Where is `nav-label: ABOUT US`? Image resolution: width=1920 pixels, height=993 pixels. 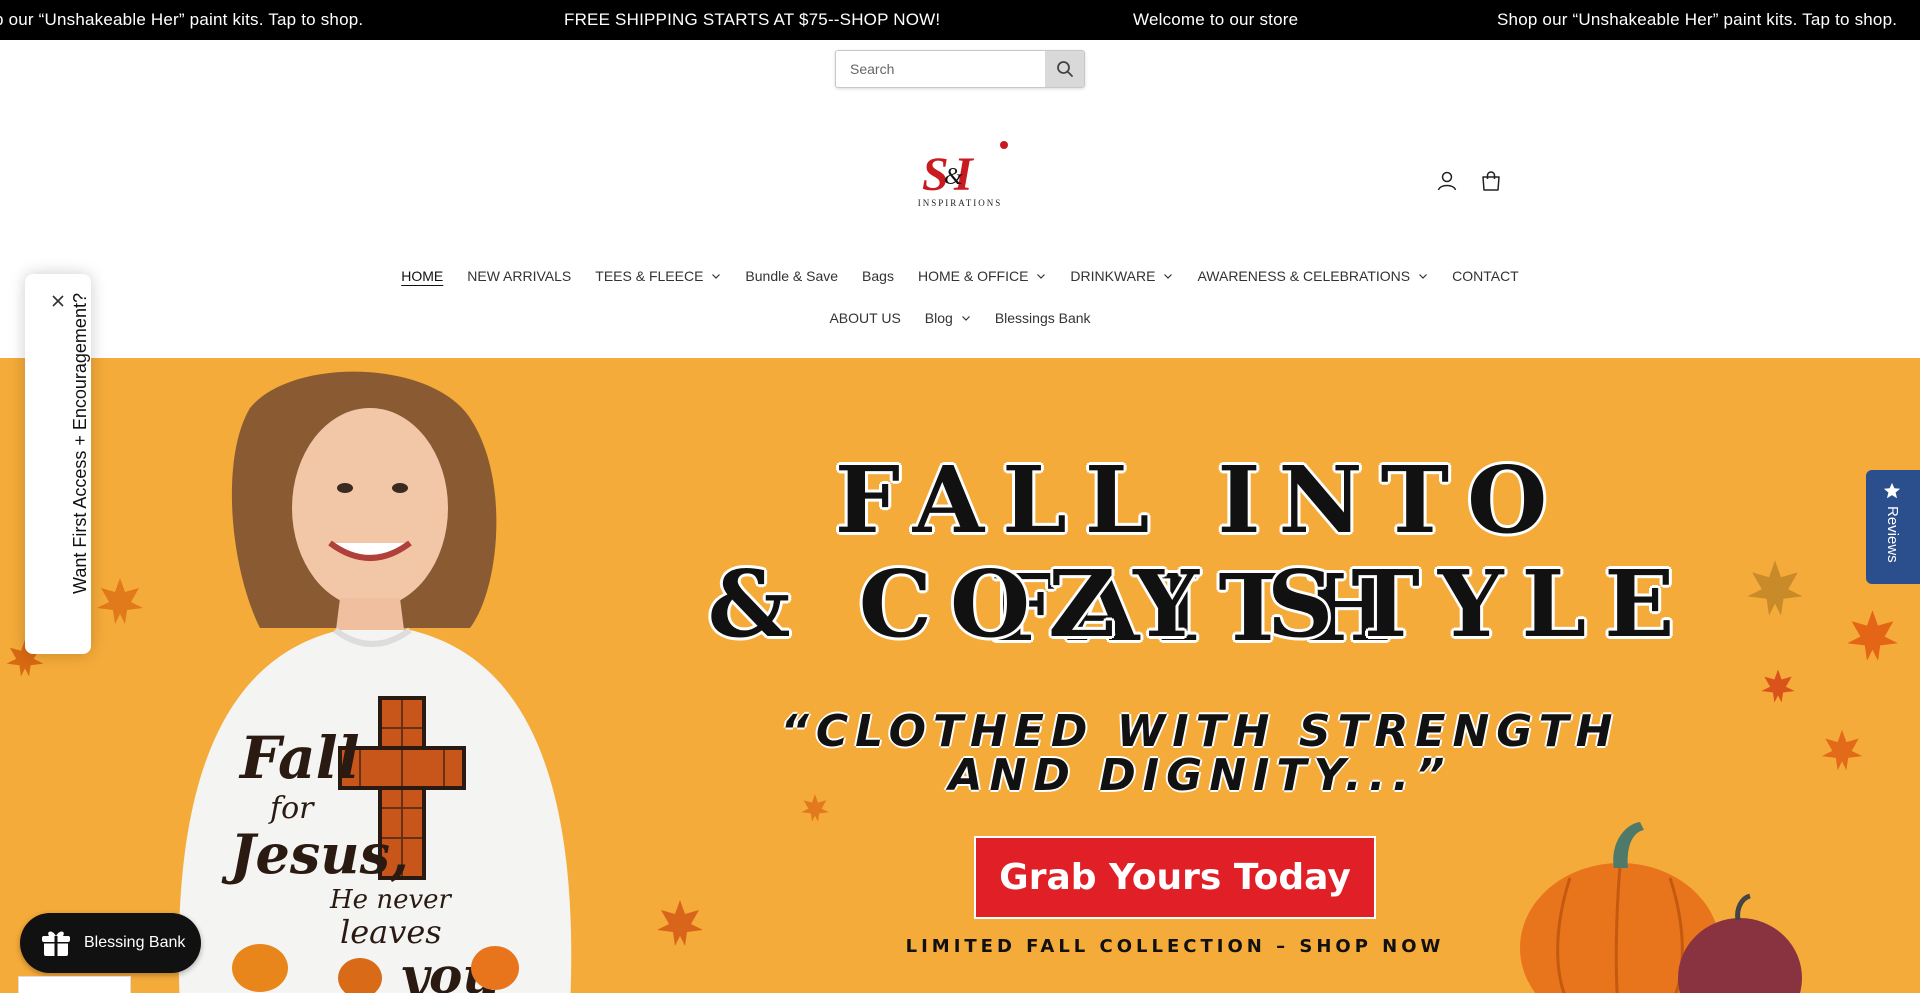
nav-label: ABOUT US is located at coordinates (865, 318).